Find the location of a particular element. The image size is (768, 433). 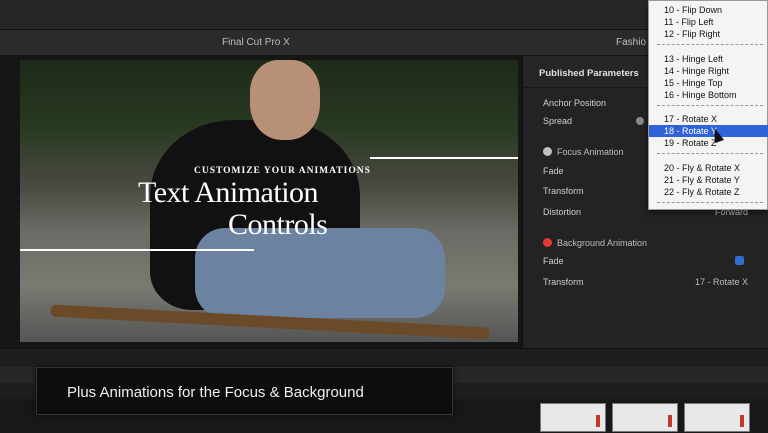

dropdown-item: 21 - Fly & Rotate Y is located at coordinates (708, 180).